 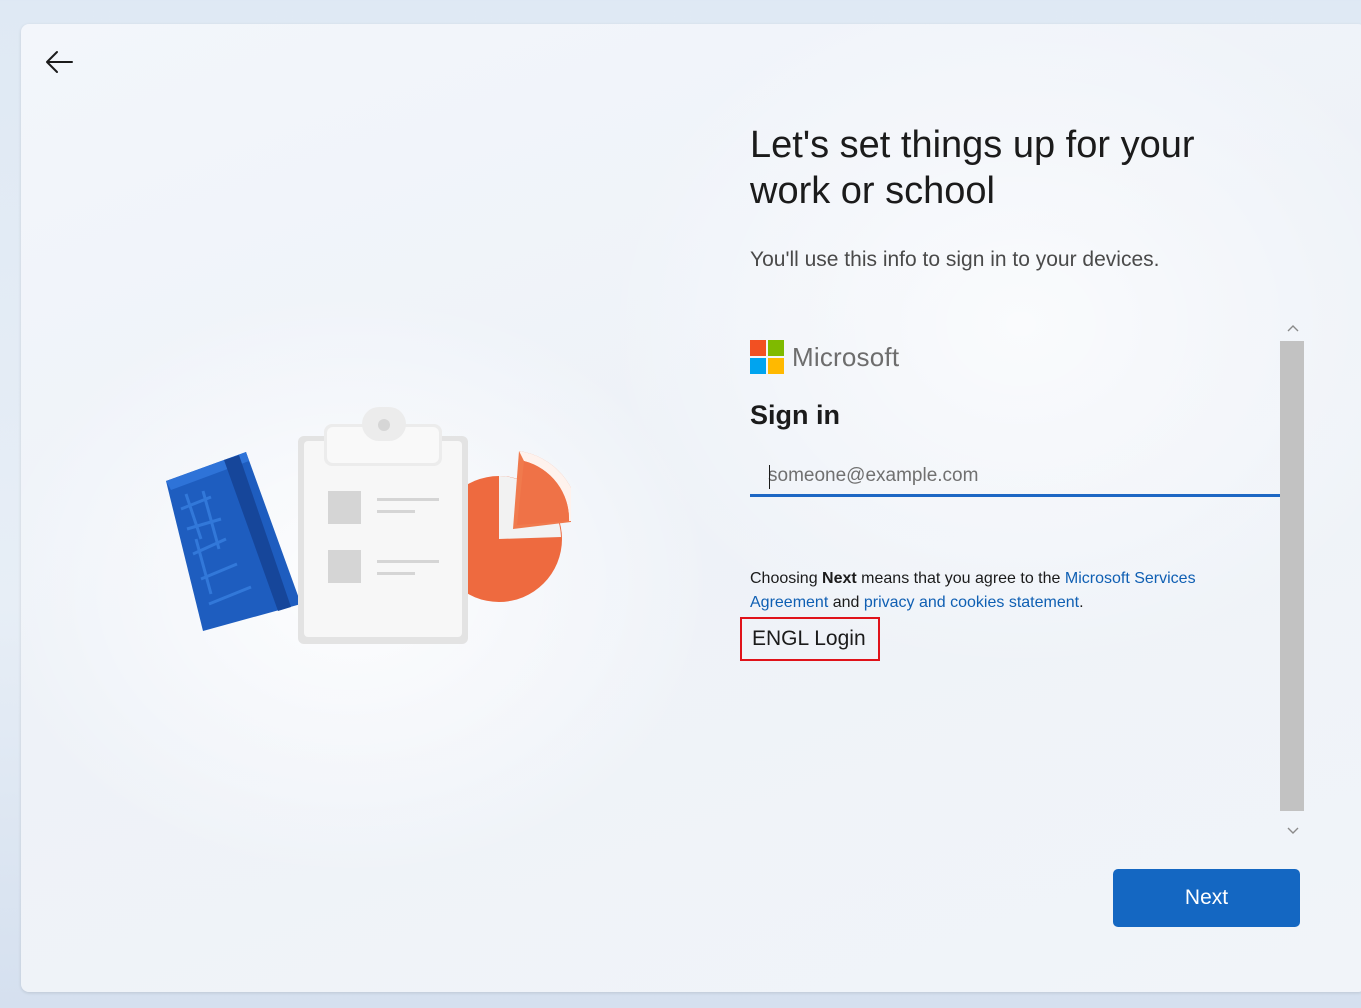 What do you see at coordinates (846, 356) in the screenshot?
I see `microsoft-wordmark: Microsoft` at bounding box center [846, 356].